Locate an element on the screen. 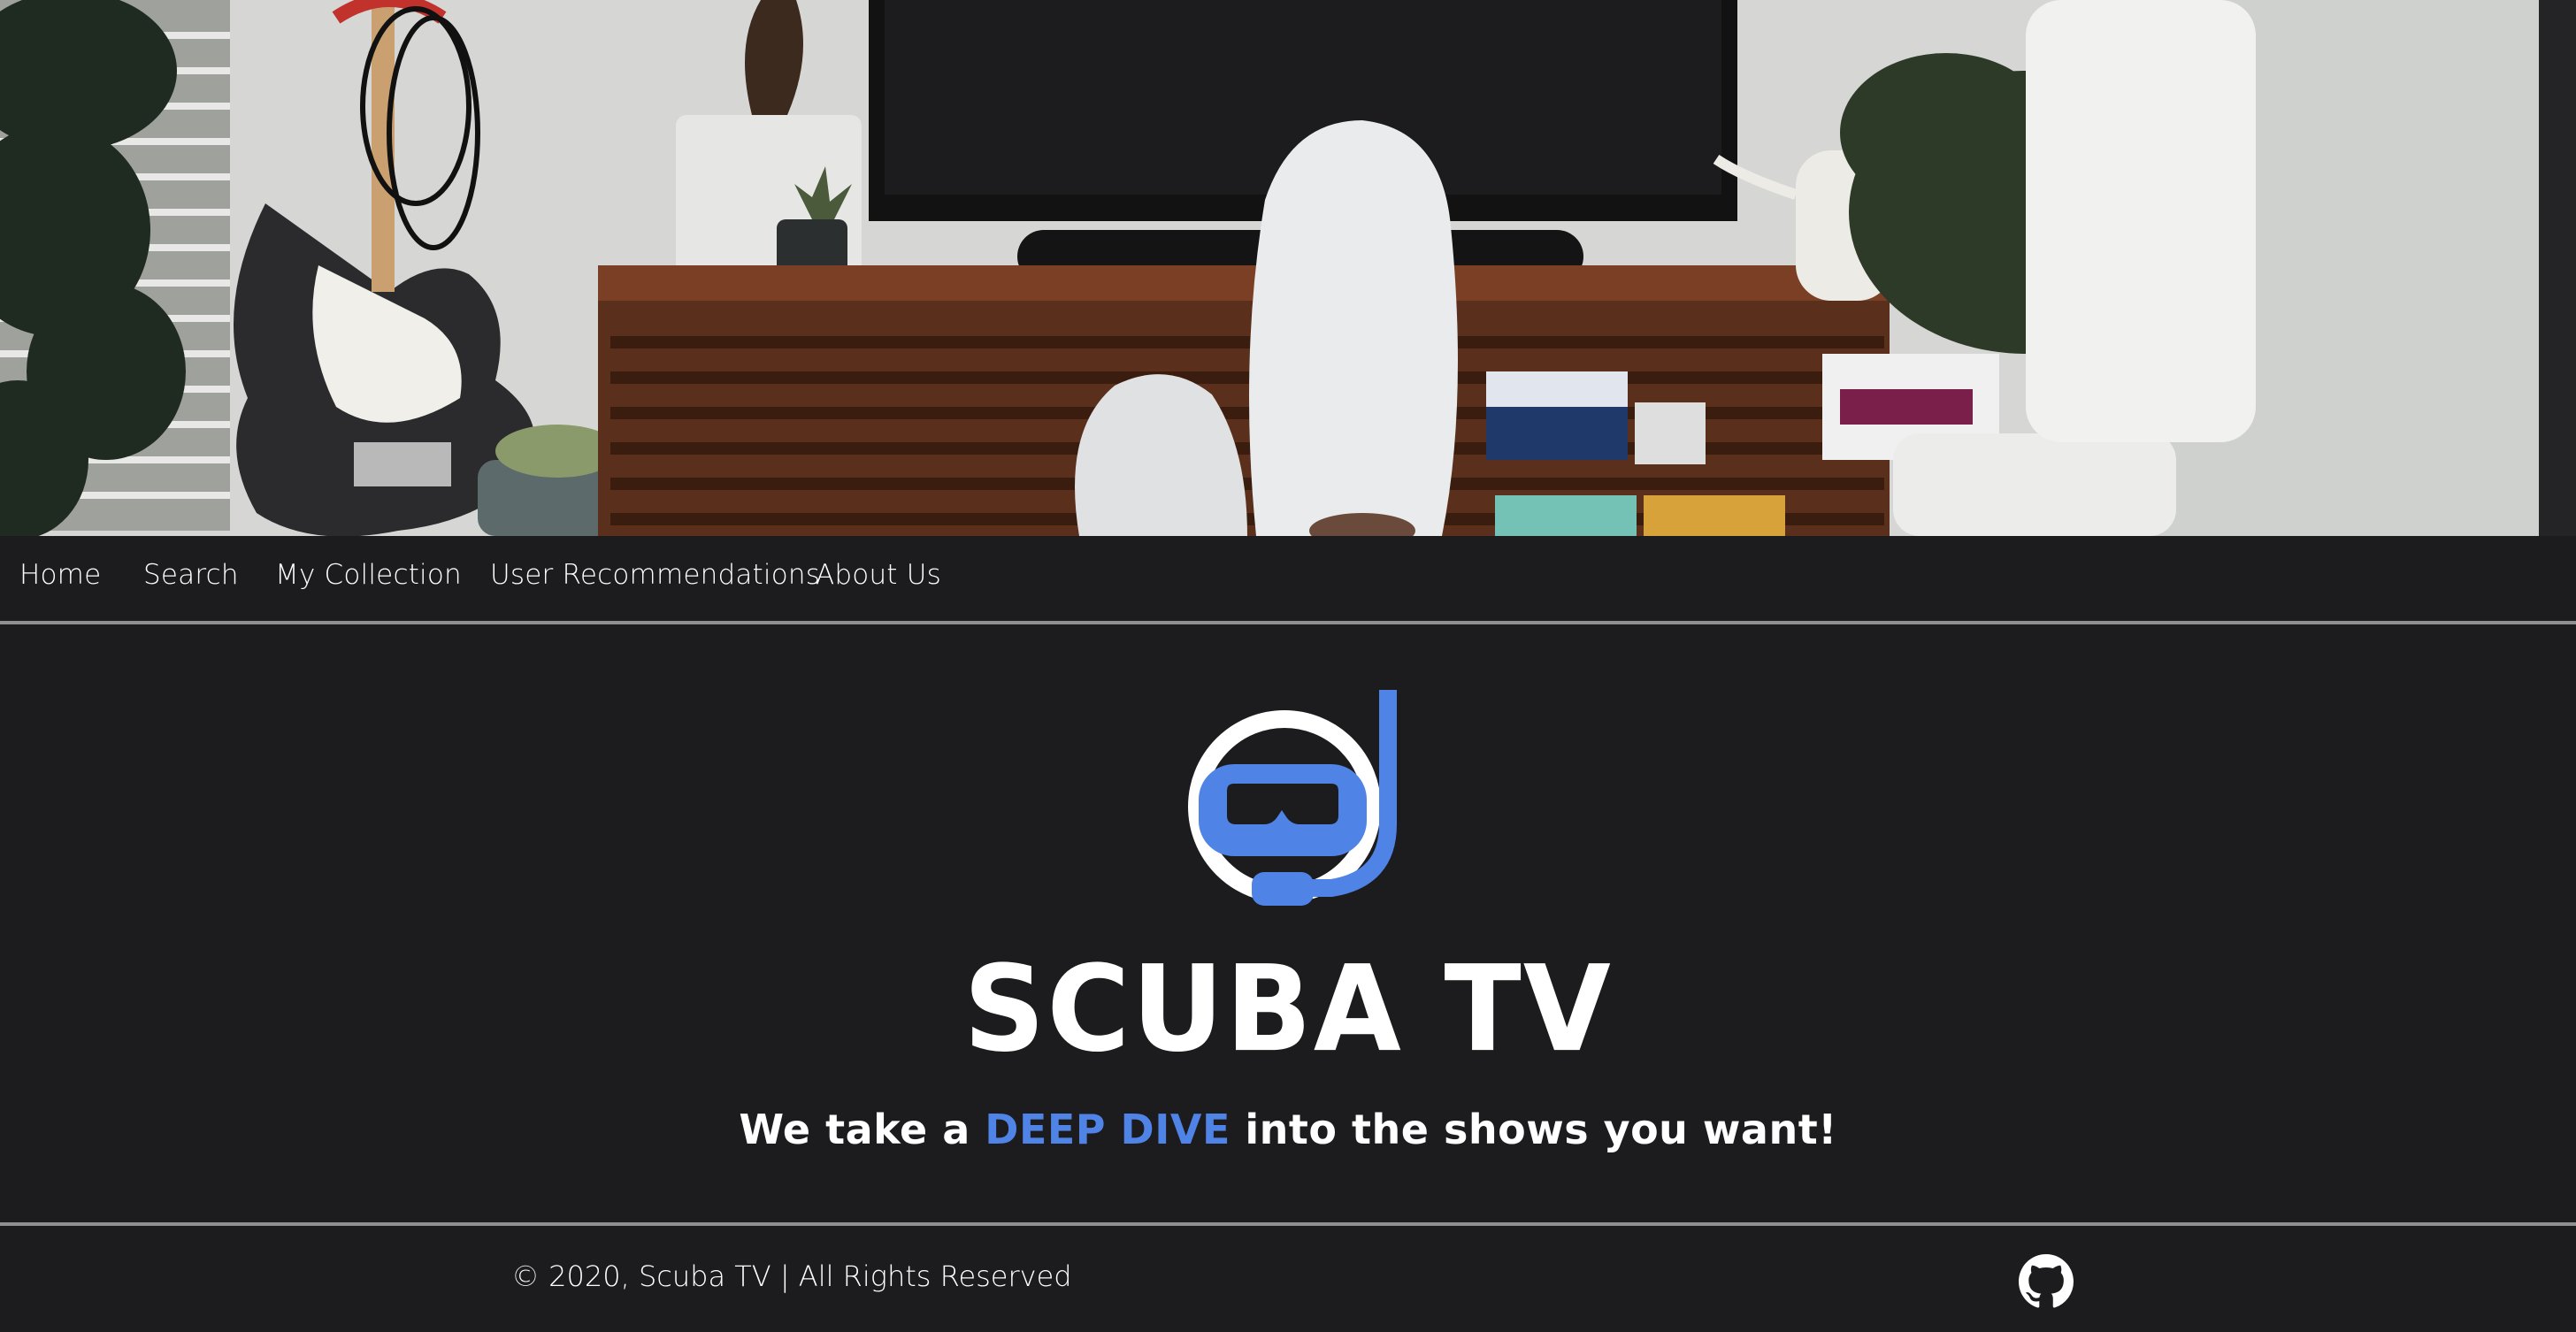  tagline-accent: DEEP DIVE is located at coordinates (1107, 1129).